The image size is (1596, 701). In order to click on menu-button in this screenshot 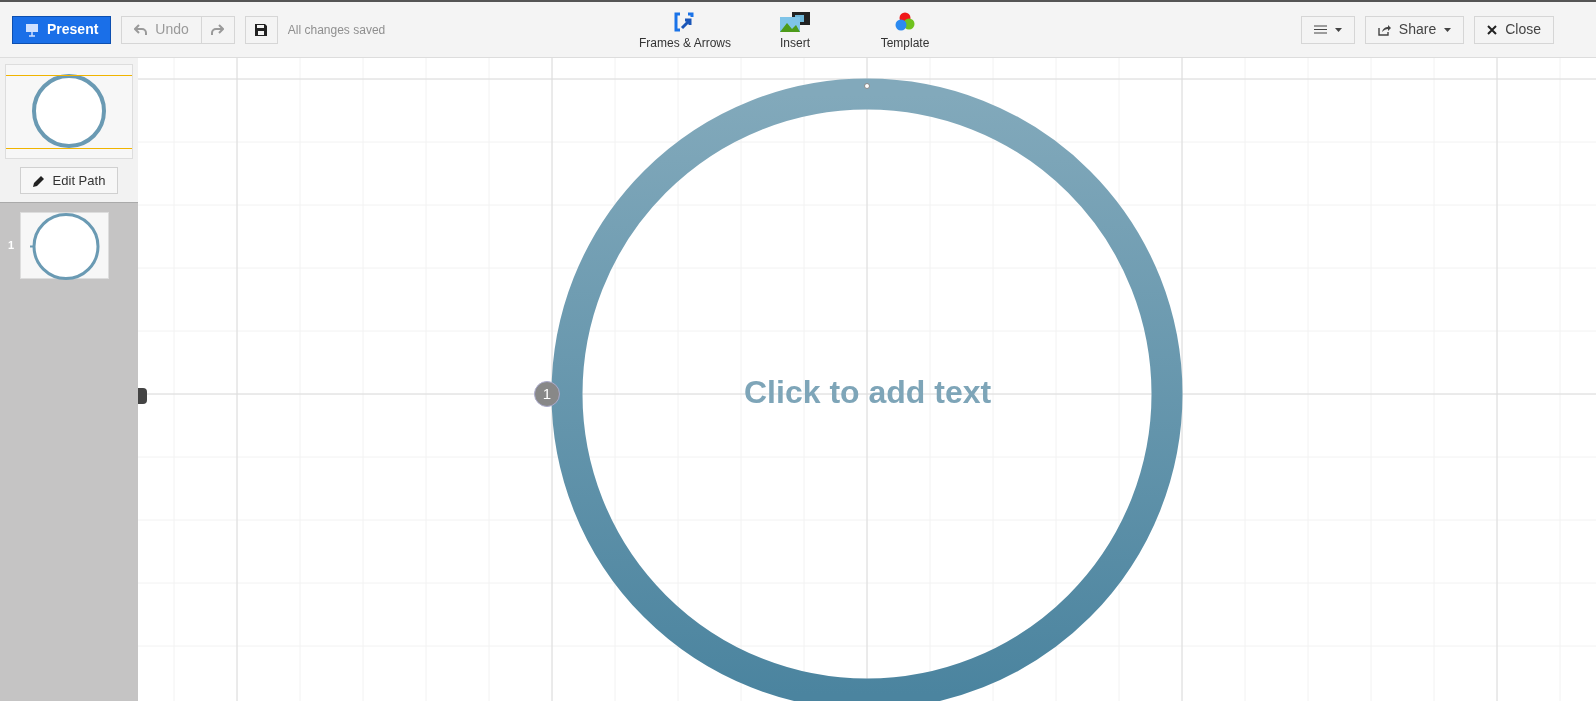, I will do `click(1327, 29)`.